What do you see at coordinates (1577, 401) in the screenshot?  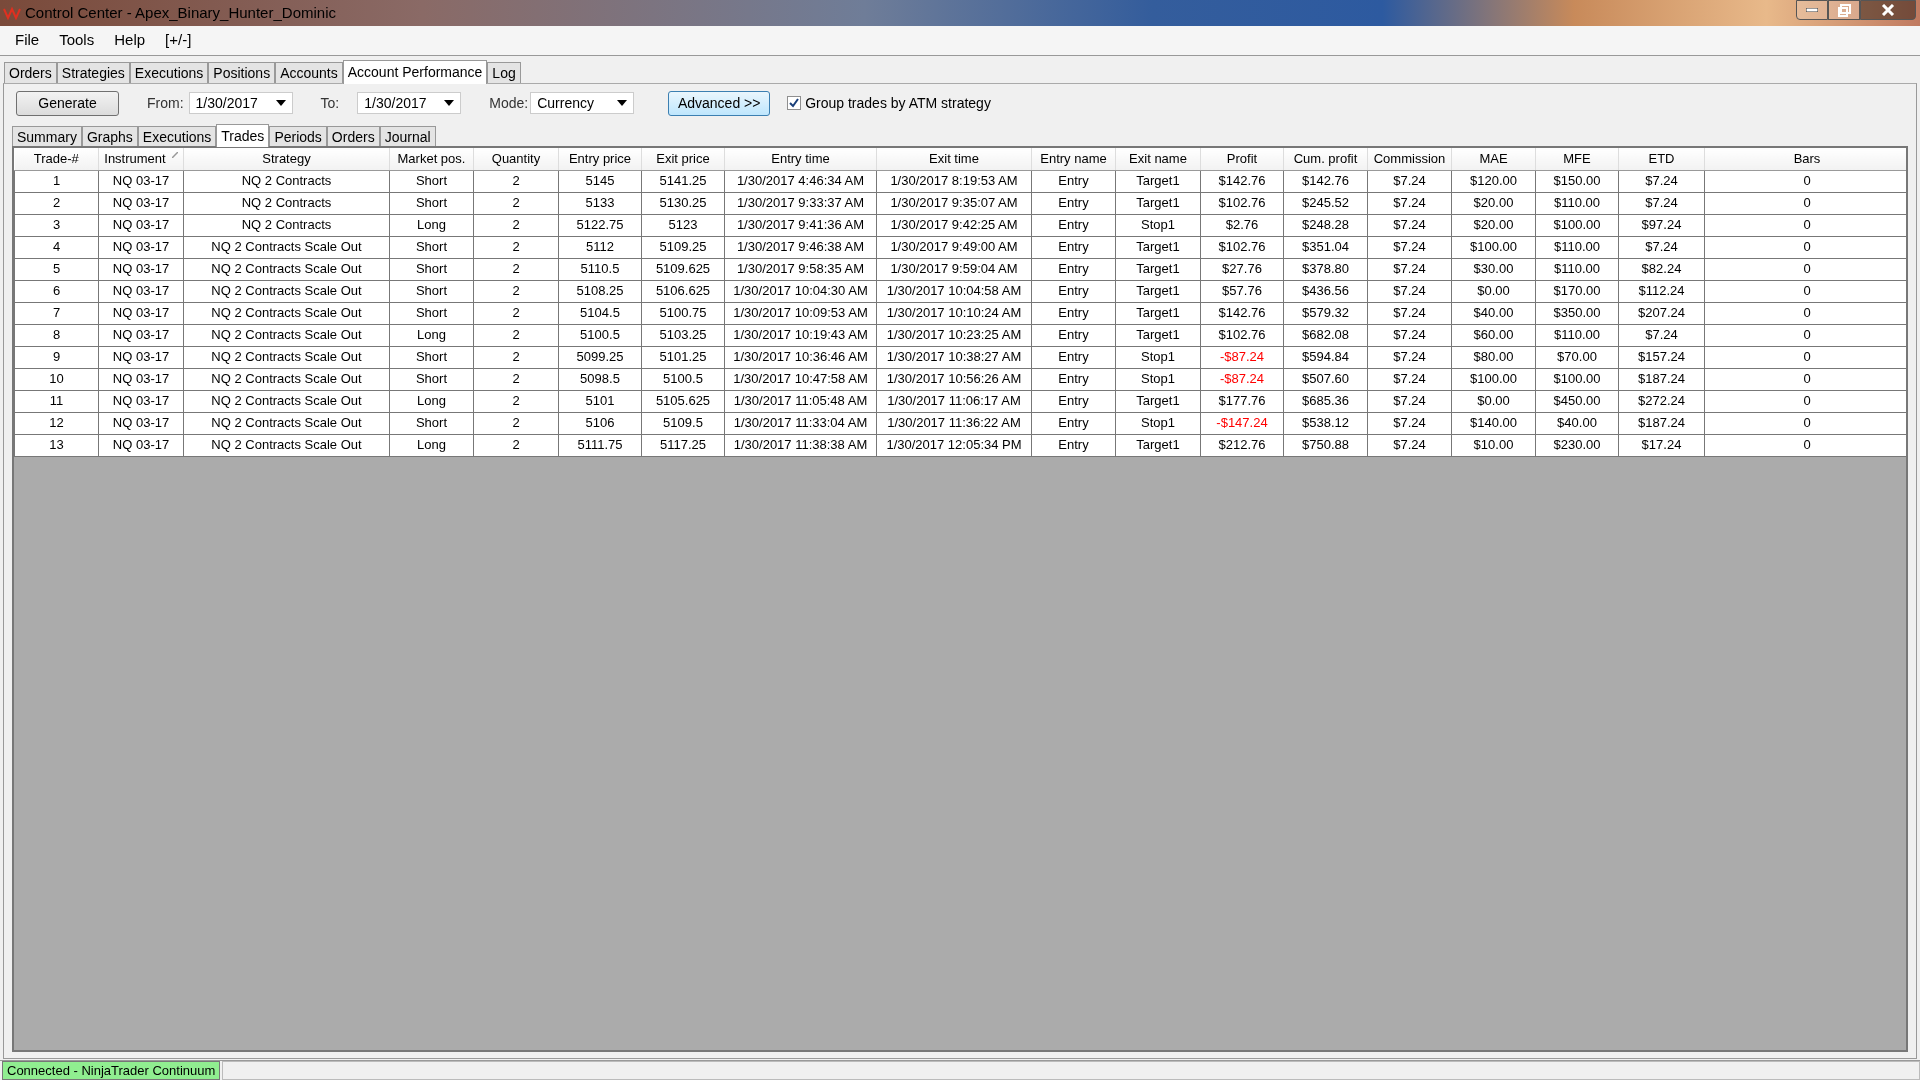 I see `table-cell: $450.00` at bounding box center [1577, 401].